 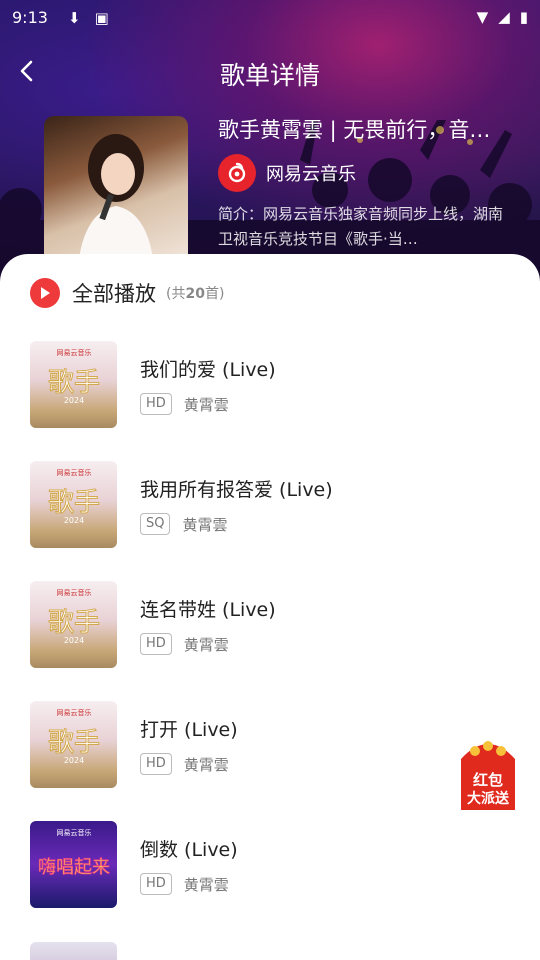 What do you see at coordinates (237, 173) in the screenshot?
I see `netease-logo-icon` at bounding box center [237, 173].